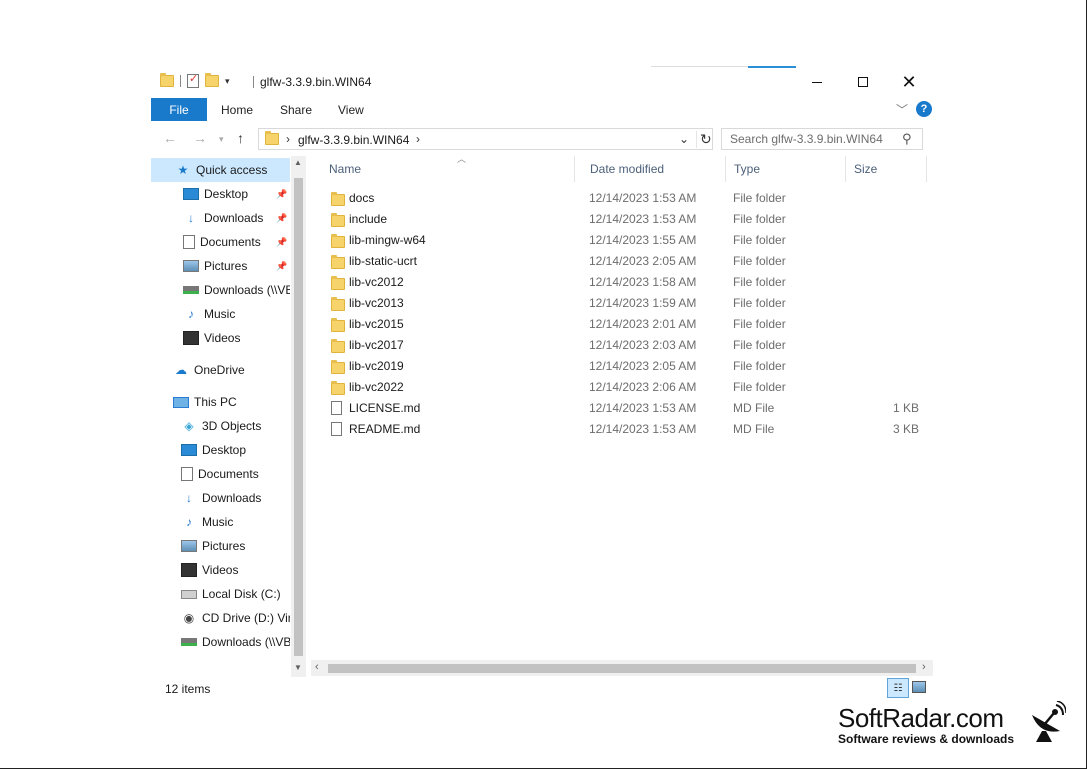  I want to click on navigation-pane-scrollbar: ▲ ▼, so click(298, 416).